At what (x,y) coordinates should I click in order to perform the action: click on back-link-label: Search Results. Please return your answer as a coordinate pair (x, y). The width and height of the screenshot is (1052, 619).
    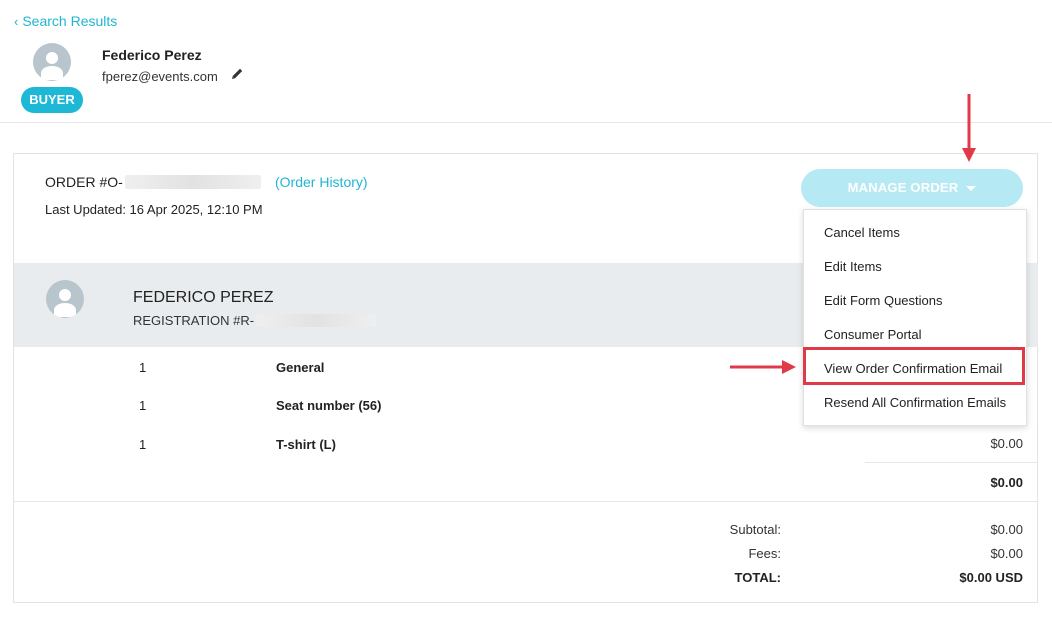
    Looking at the image, I should click on (70, 21).